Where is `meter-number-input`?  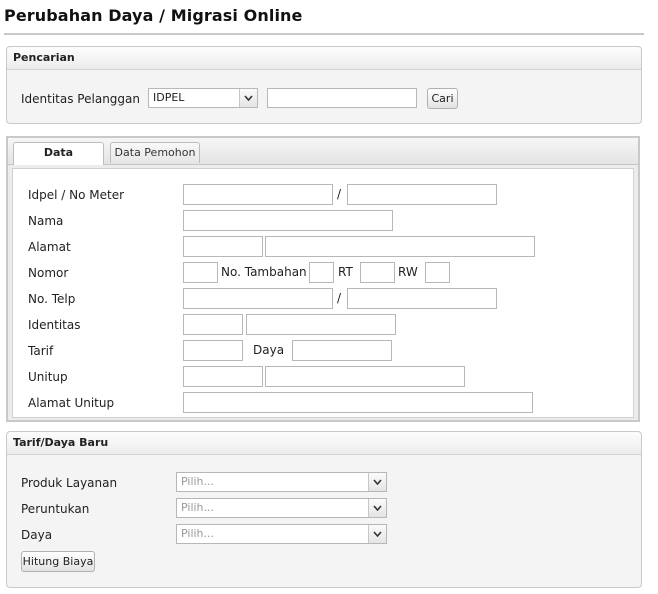
meter-number-input is located at coordinates (422, 194).